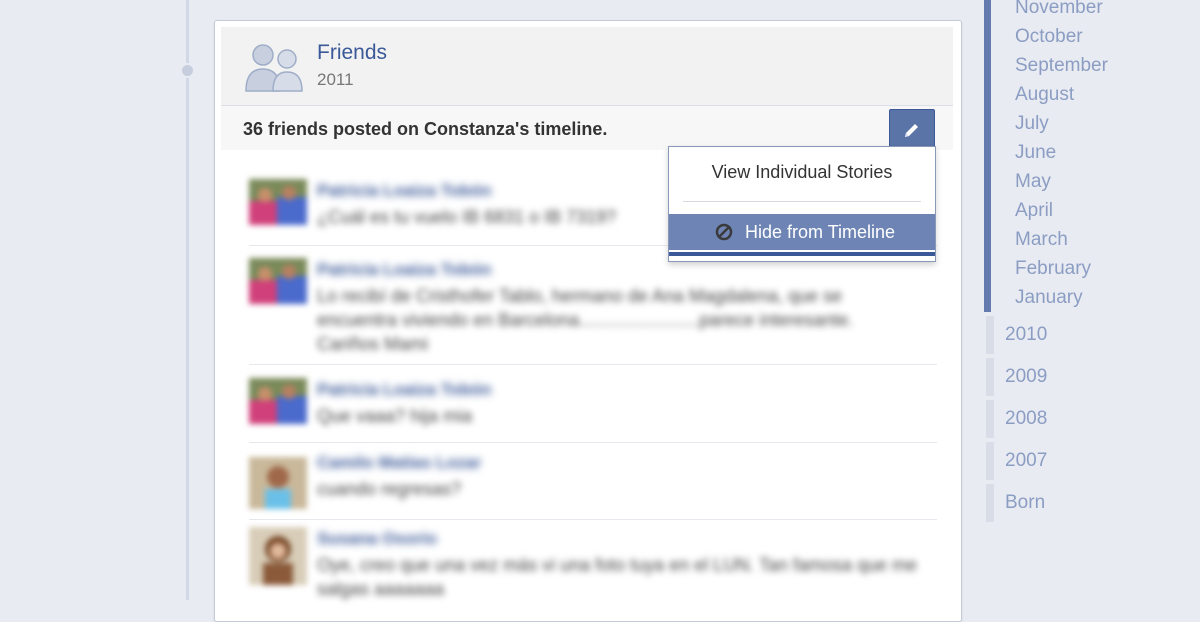 This screenshot has height=622, width=1200. Describe the element at coordinates (820, 232) in the screenshot. I see `hide-from-timeline-label: Hide from Timeline` at that location.